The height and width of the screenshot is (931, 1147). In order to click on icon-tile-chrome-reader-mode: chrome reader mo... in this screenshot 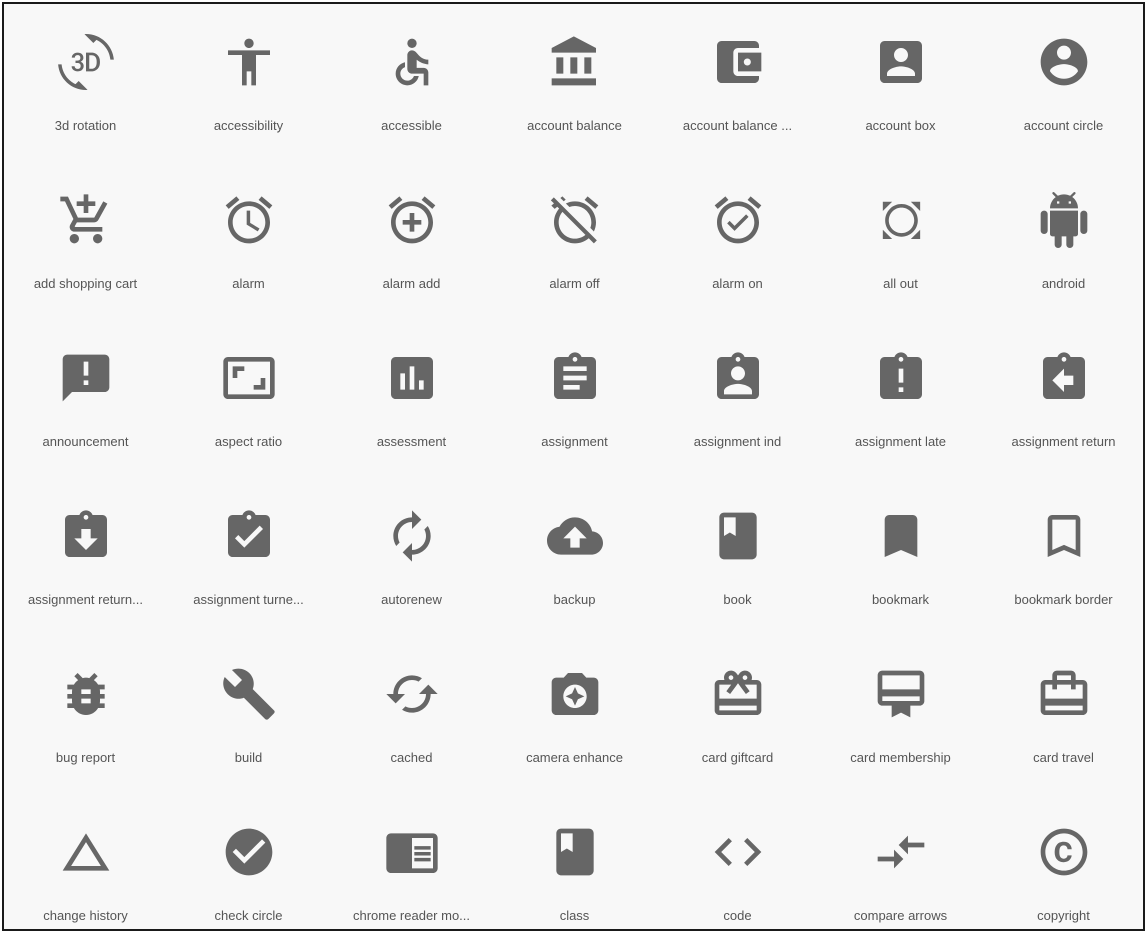, I will do `click(411, 868)`.